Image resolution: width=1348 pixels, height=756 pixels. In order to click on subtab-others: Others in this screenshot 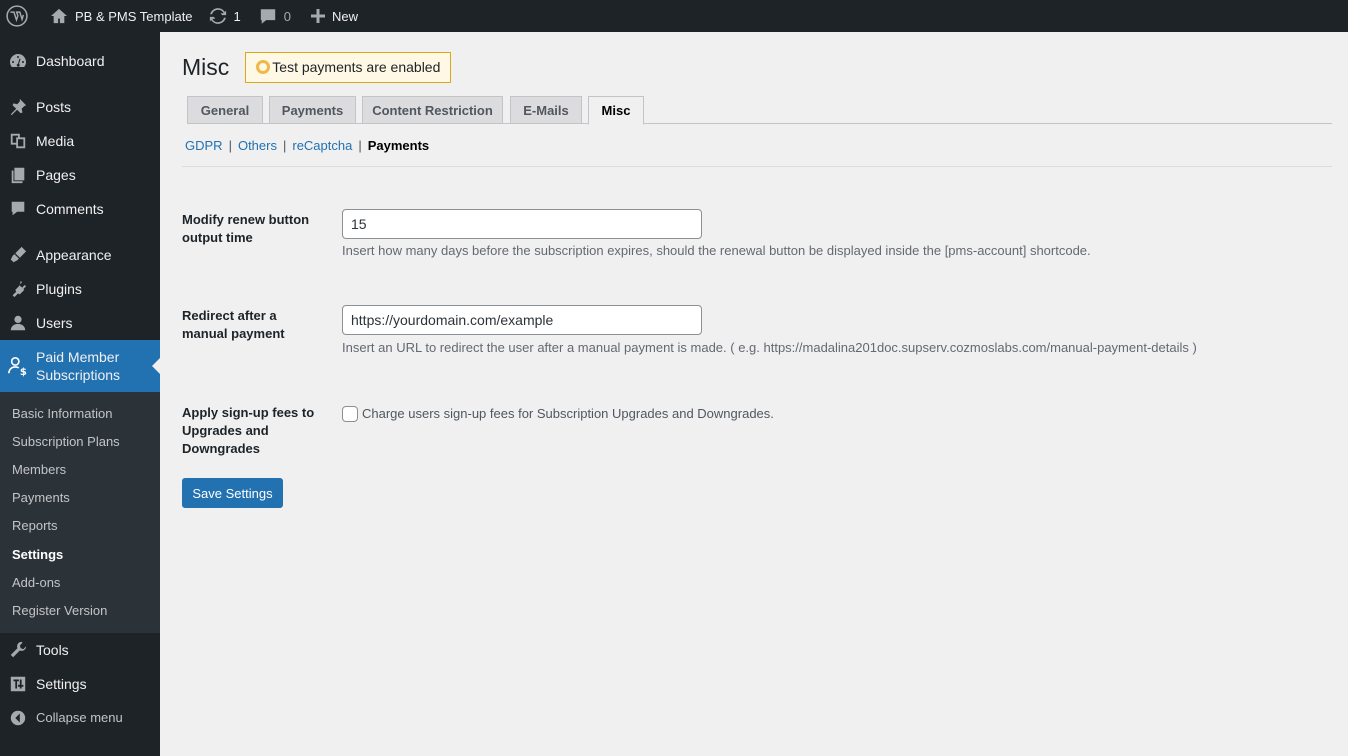, I will do `click(257, 145)`.